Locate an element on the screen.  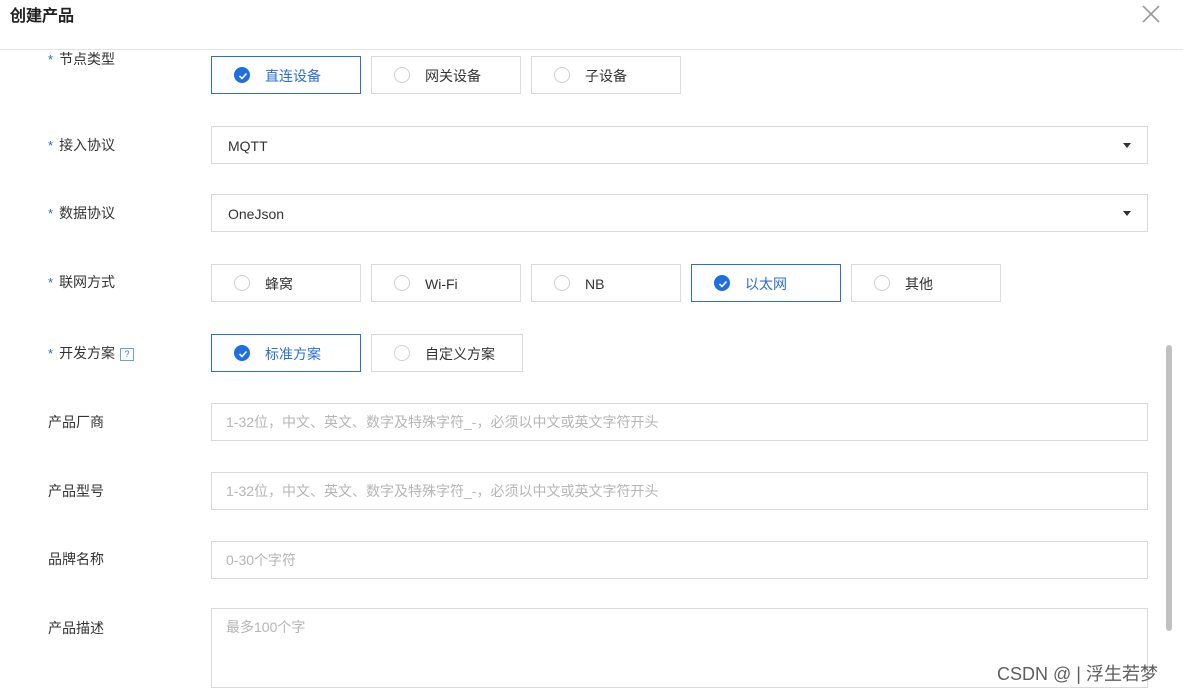
node-type-row: * 节点类型 直连设备 网关设备 子设备 is located at coordinates (580, 72).